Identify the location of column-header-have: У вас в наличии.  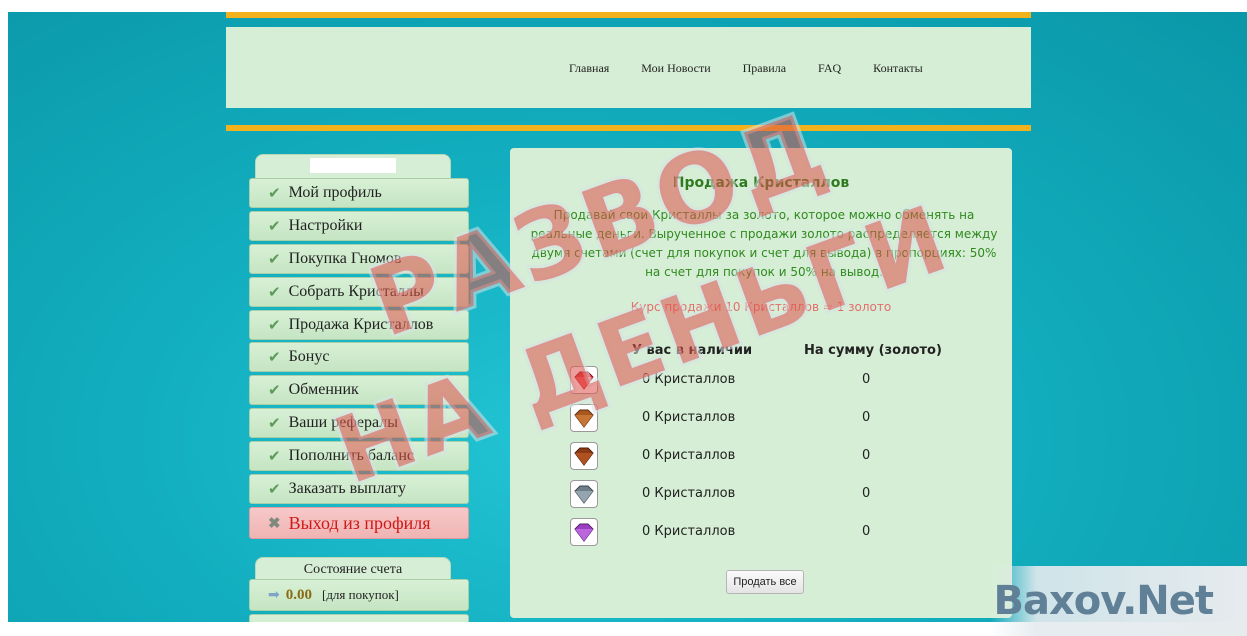
(692, 350).